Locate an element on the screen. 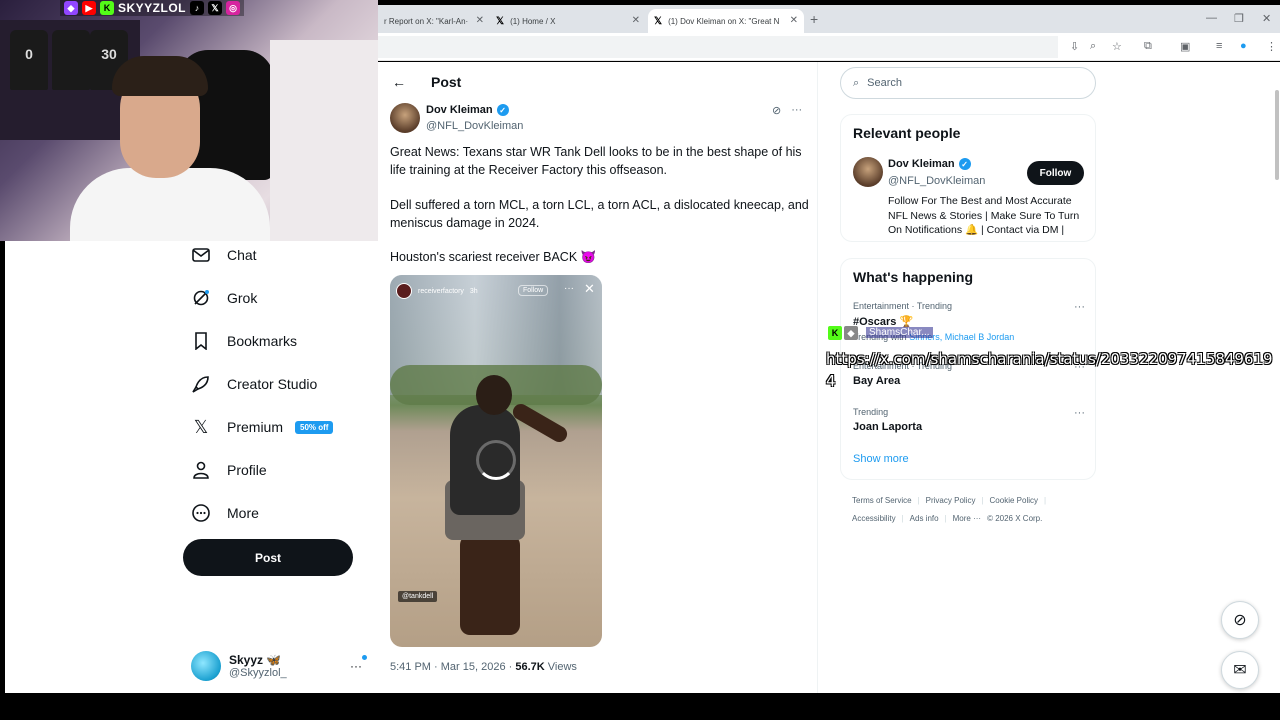  post-timestamp: 5:41 PM · Mar 15, 2026 · is located at coordinates (451, 667).